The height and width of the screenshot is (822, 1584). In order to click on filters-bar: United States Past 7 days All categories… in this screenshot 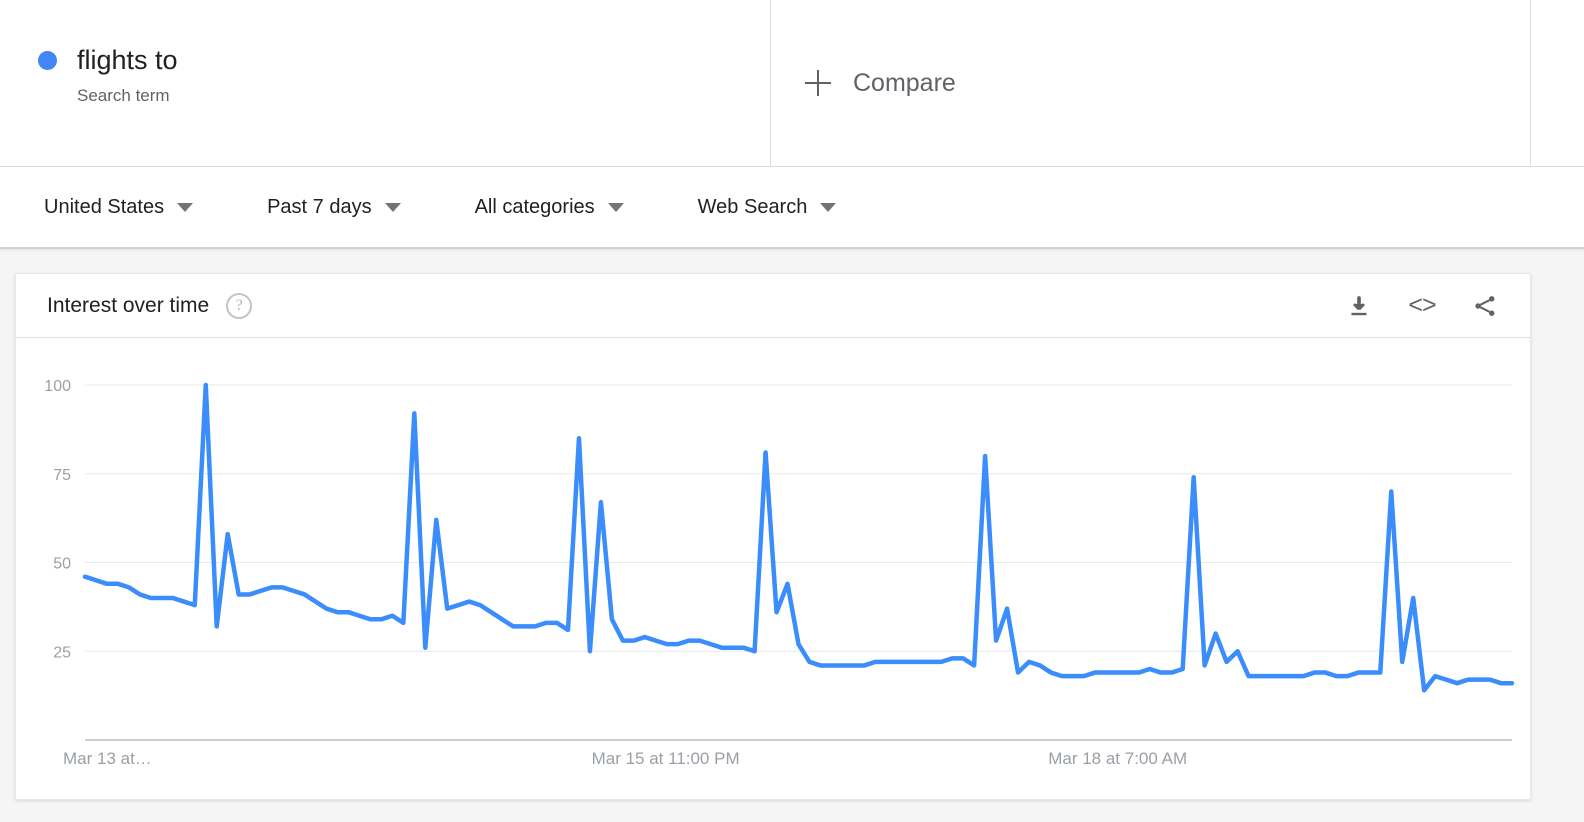, I will do `click(792, 208)`.